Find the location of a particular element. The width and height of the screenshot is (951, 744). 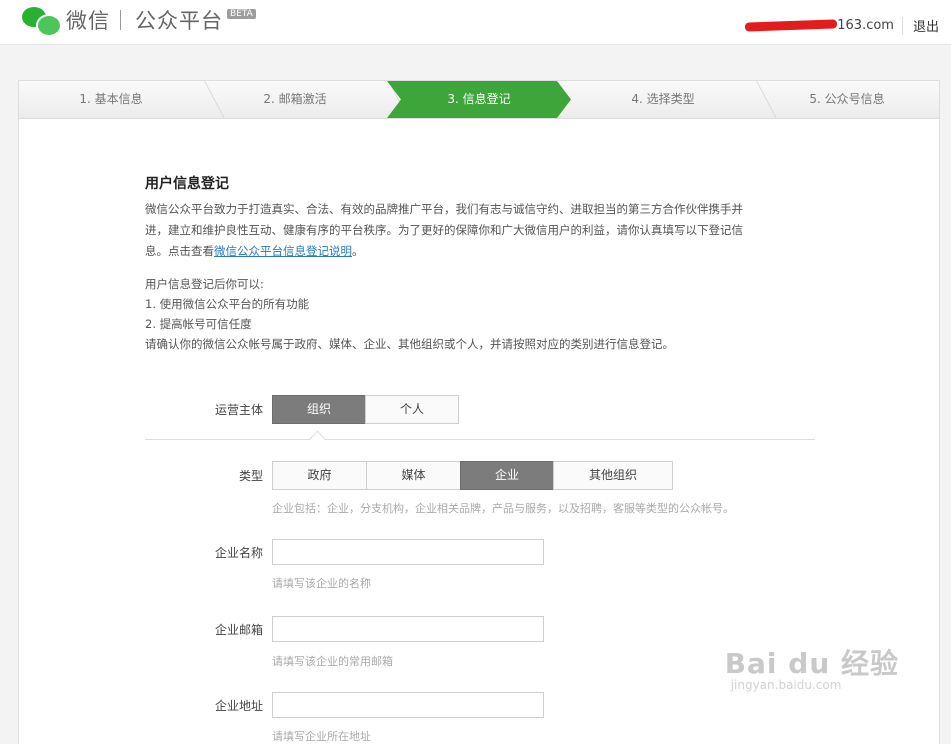

brand-name: 微信 is located at coordinates (88, 21).